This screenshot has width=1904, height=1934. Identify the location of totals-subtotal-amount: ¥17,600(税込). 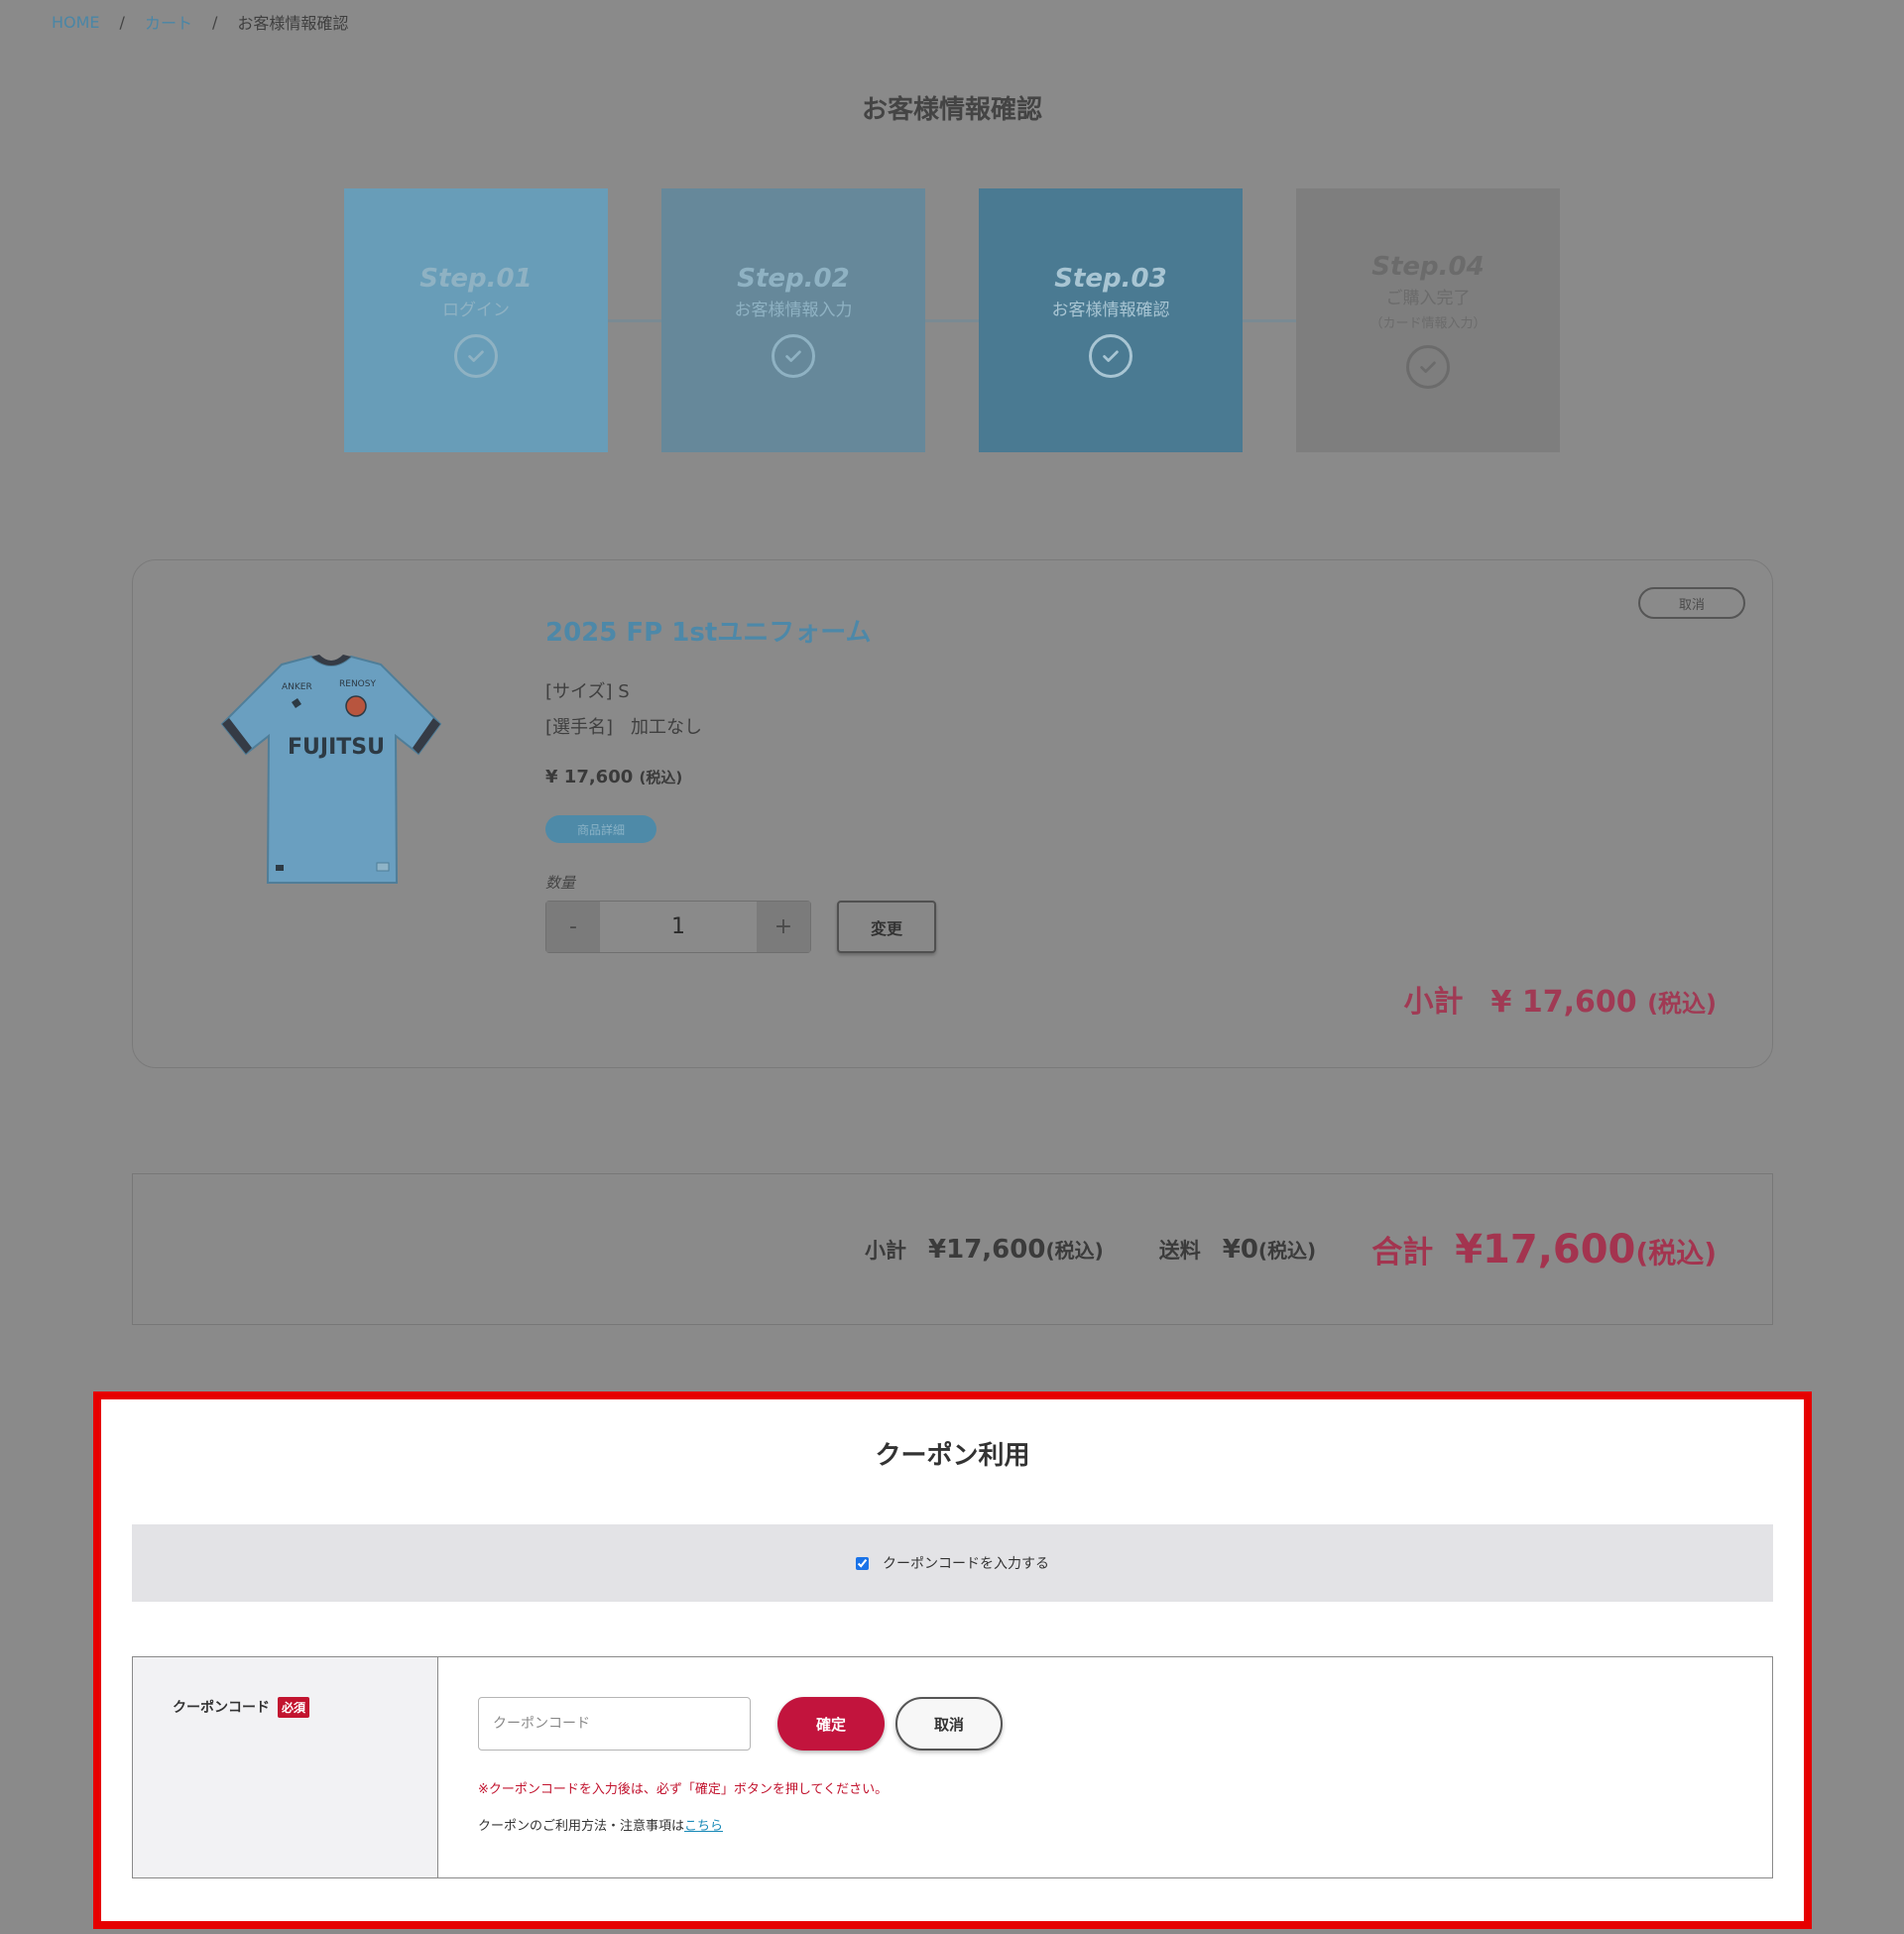
(1016, 1250).